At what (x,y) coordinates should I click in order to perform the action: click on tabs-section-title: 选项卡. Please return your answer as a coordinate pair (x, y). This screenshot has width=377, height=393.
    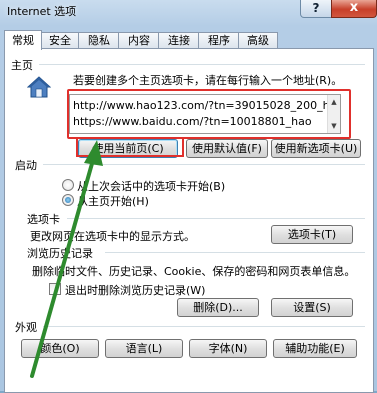
    Looking at the image, I should click on (43, 219).